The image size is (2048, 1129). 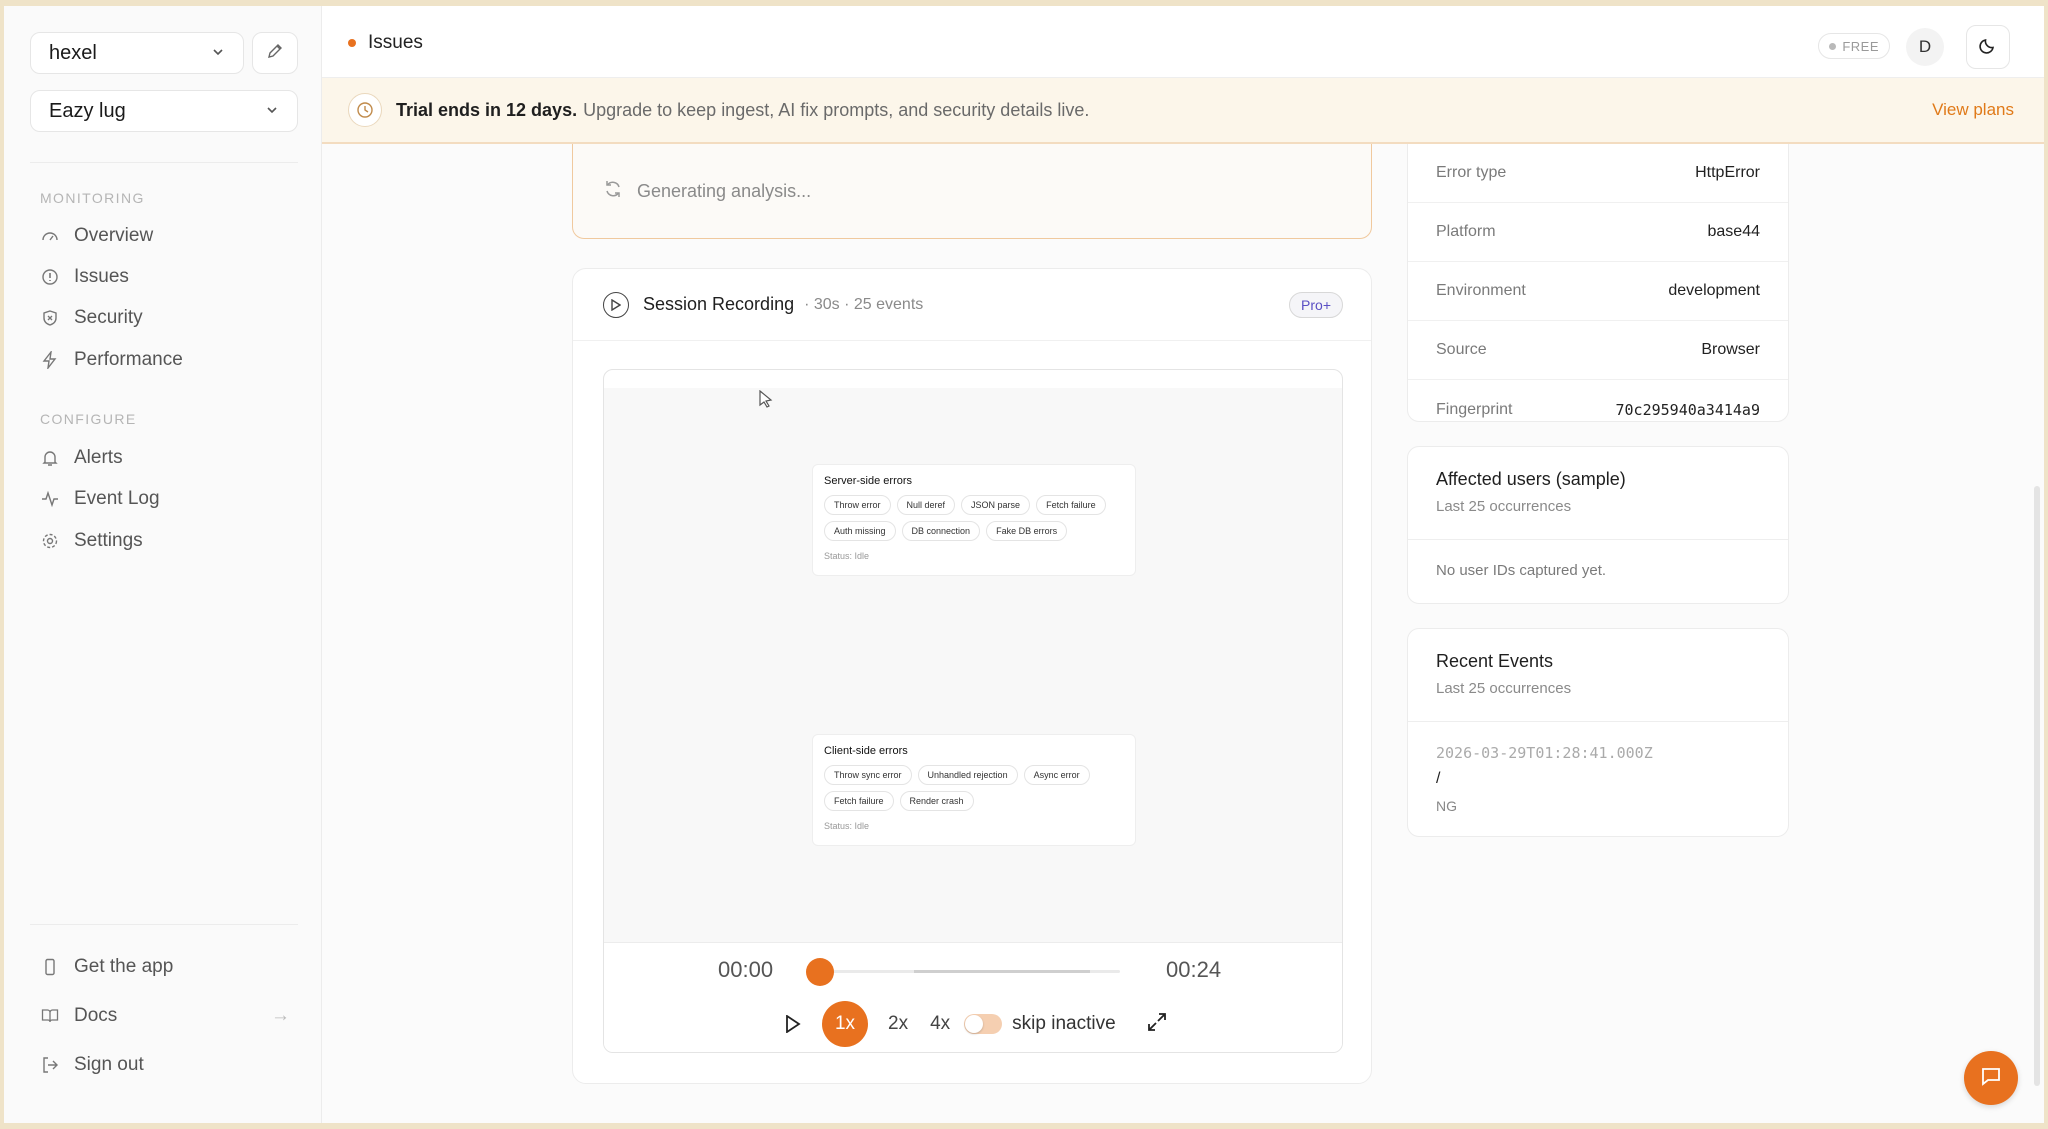 What do you see at coordinates (108, 317) in the screenshot?
I see `sidebar-item-label: Security` at bounding box center [108, 317].